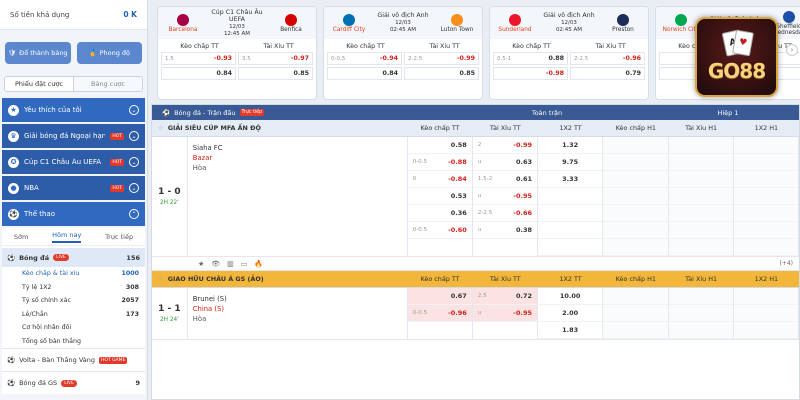 The image size is (800, 400). What do you see at coordinates (275, 58) in the screenshot?
I see `odds-button: 3.5 -0.97` at bounding box center [275, 58].